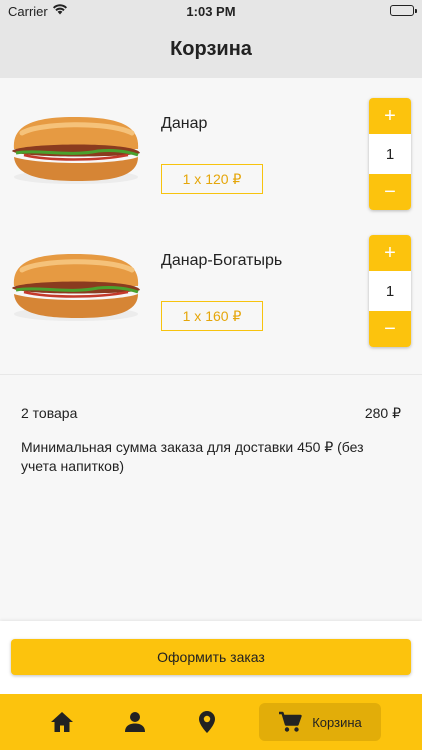 The image size is (422, 750). I want to click on divider, so click(211, 374).